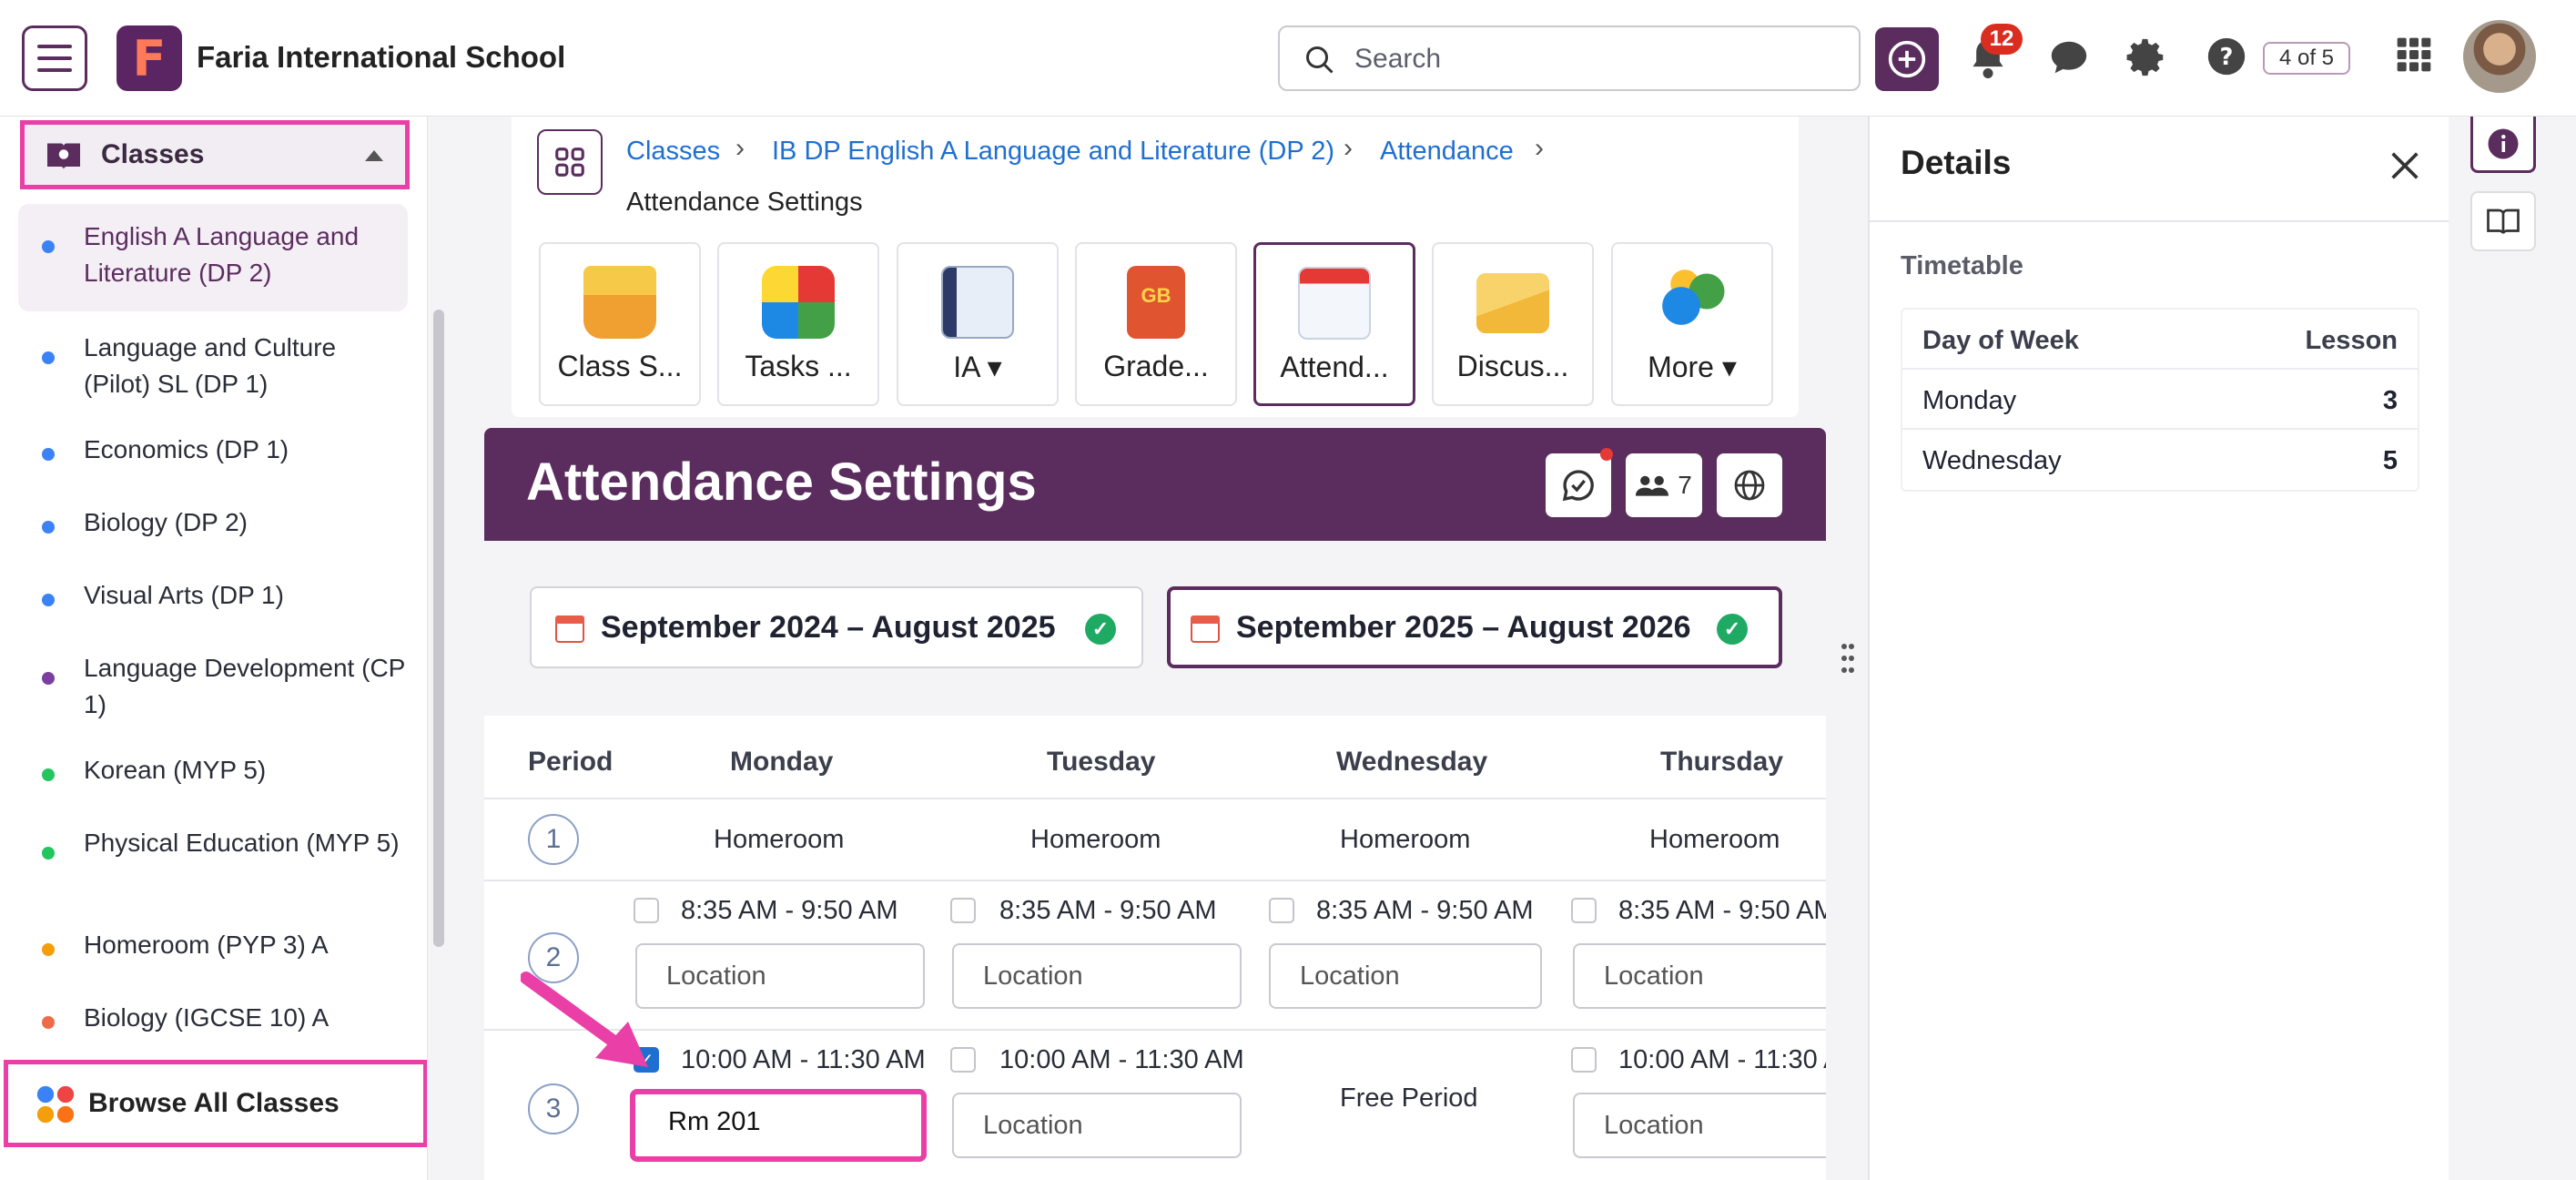  Describe the element at coordinates (1156, 303) in the screenshot. I see `gradebook-icon: GB` at that location.